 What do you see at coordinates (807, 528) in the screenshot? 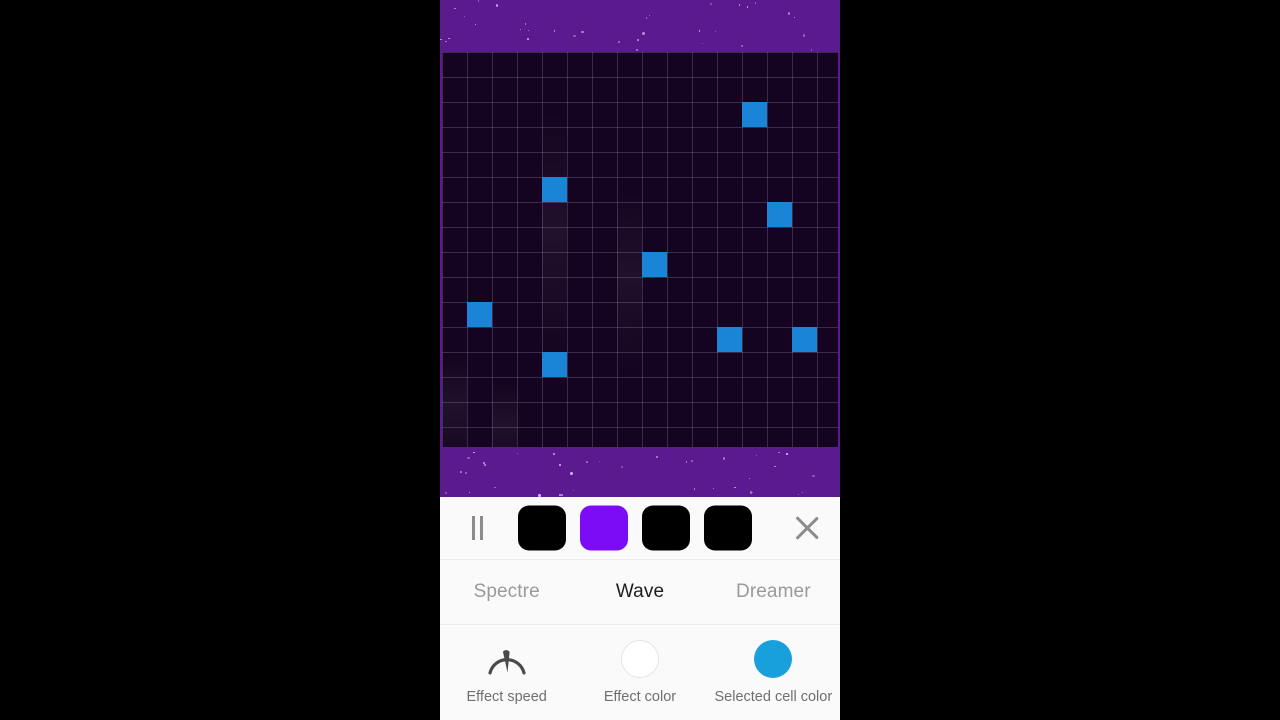
I see `close-icon` at bounding box center [807, 528].